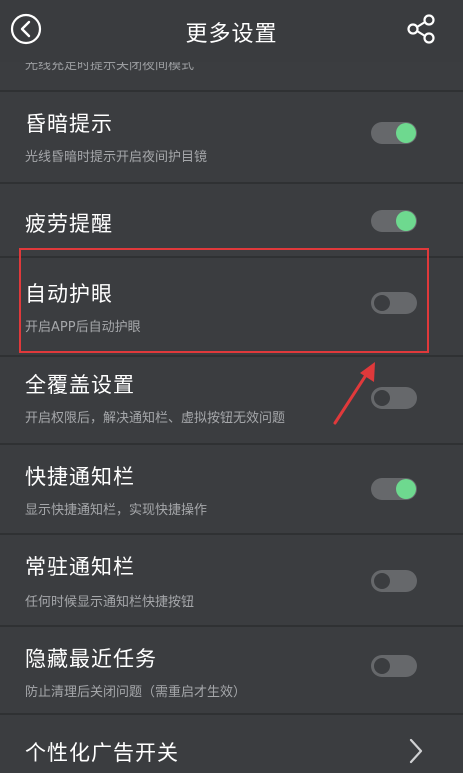 The width and height of the screenshot is (463, 773). I want to click on quick-notification-toggle, so click(394, 489).